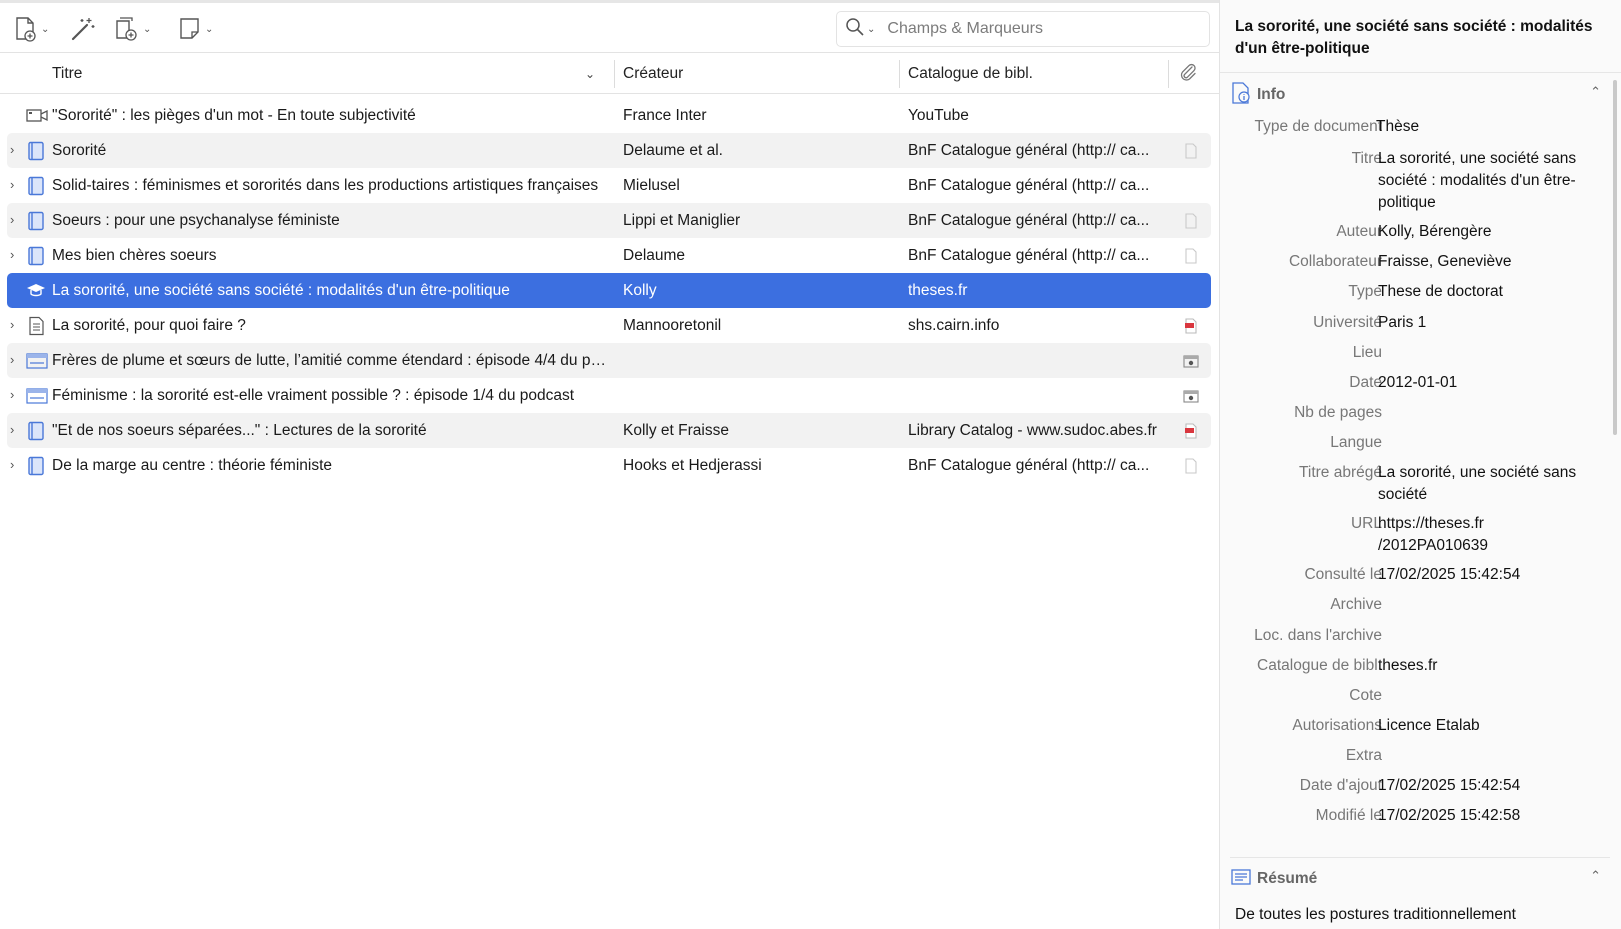 This screenshot has width=1621, height=929. What do you see at coordinates (1476, 127) in the screenshot?
I see `field-value: Thèse` at bounding box center [1476, 127].